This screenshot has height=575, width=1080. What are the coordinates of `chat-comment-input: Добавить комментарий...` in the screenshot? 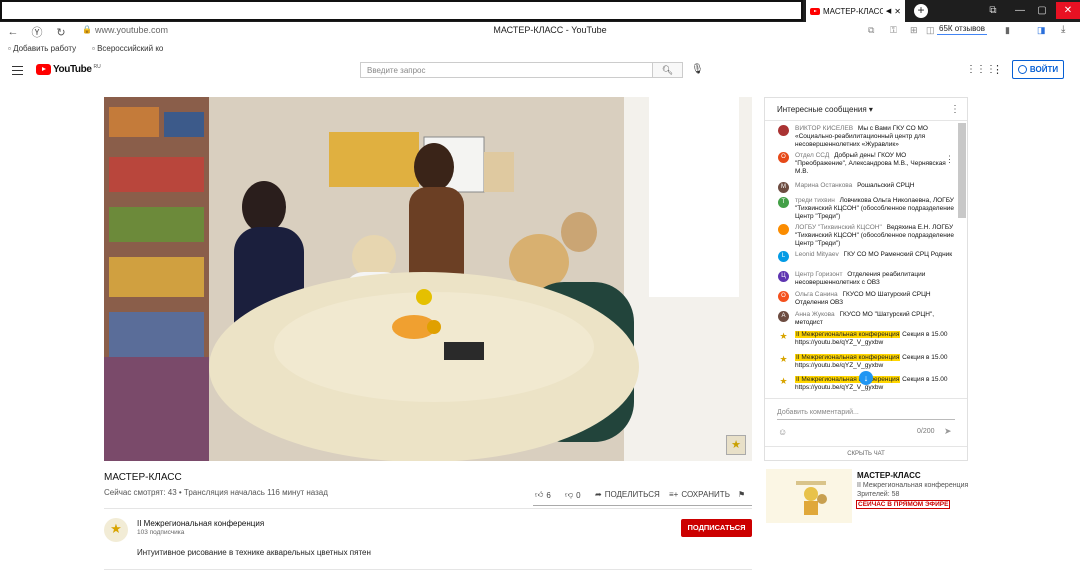 It's located at (818, 412).